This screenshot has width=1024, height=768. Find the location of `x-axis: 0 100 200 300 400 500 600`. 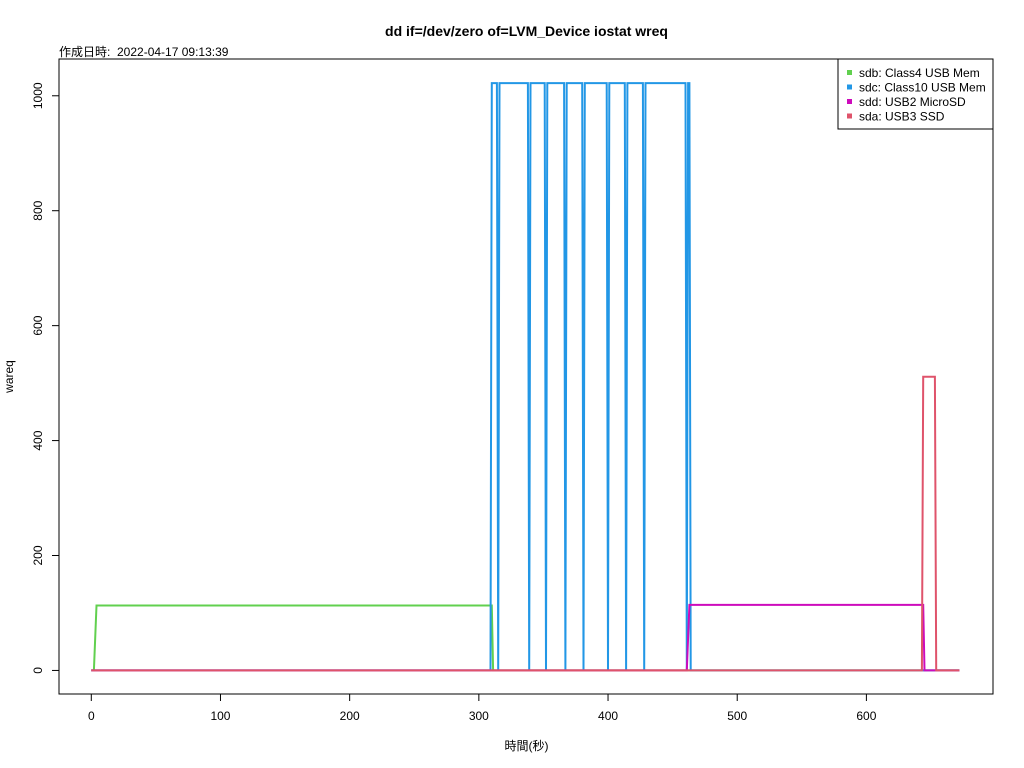

x-axis: 0 100 200 300 400 500 600 is located at coordinates (482, 708).